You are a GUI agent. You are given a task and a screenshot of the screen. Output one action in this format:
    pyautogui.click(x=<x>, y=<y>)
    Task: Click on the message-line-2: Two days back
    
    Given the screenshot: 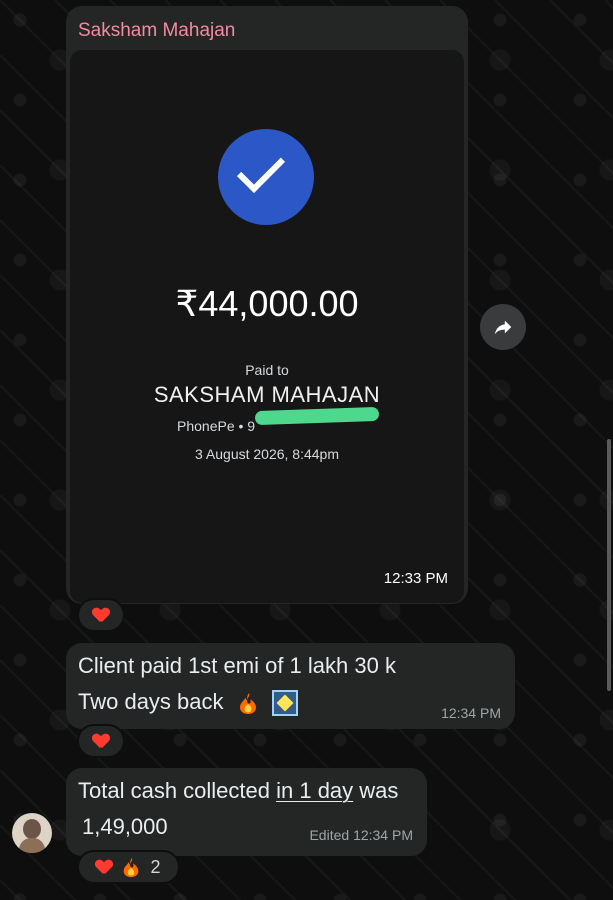 What is the action you would take?
    pyautogui.click(x=188, y=703)
    